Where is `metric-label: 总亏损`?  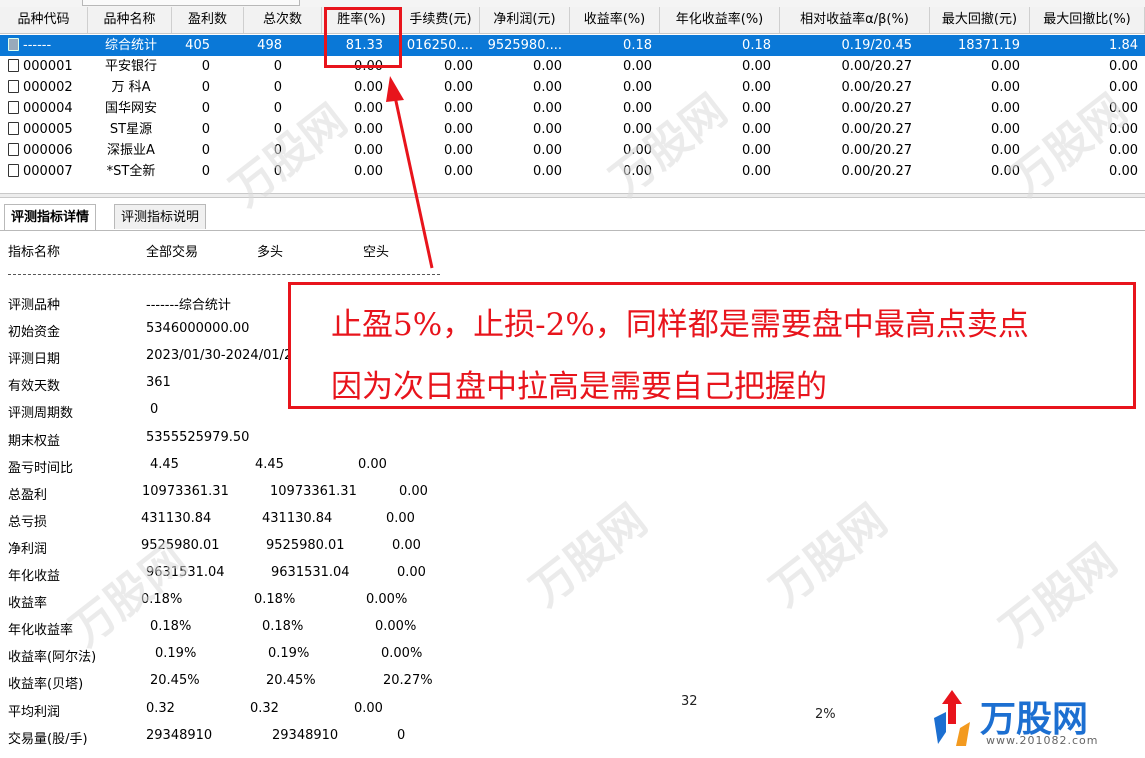 metric-label: 总亏损 is located at coordinates (28, 522).